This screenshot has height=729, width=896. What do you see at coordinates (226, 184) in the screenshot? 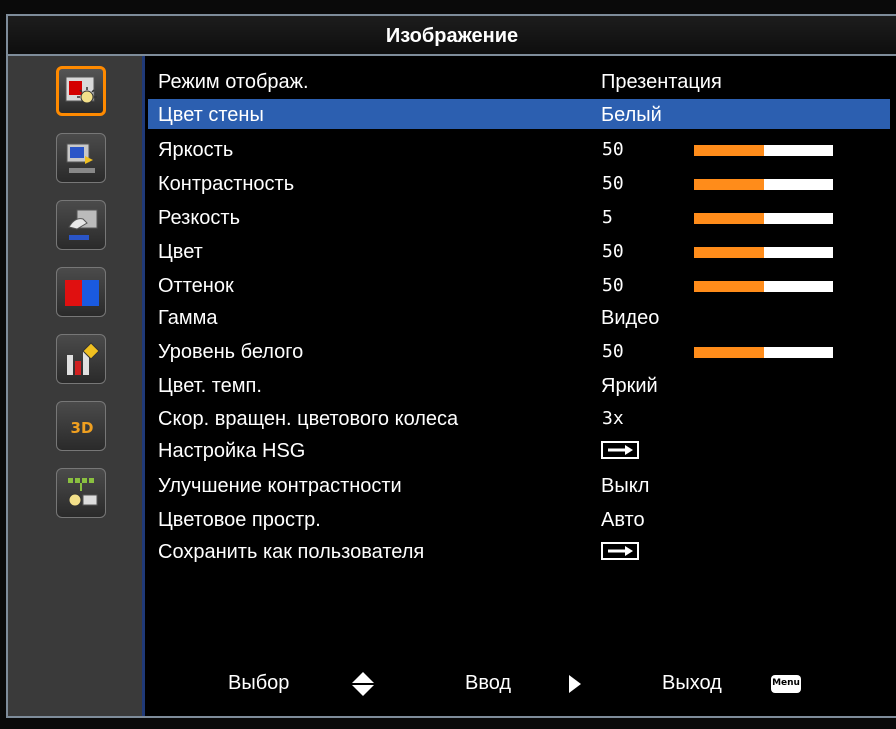
I see `menu-item-label: Контрастность` at bounding box center [226, 184].